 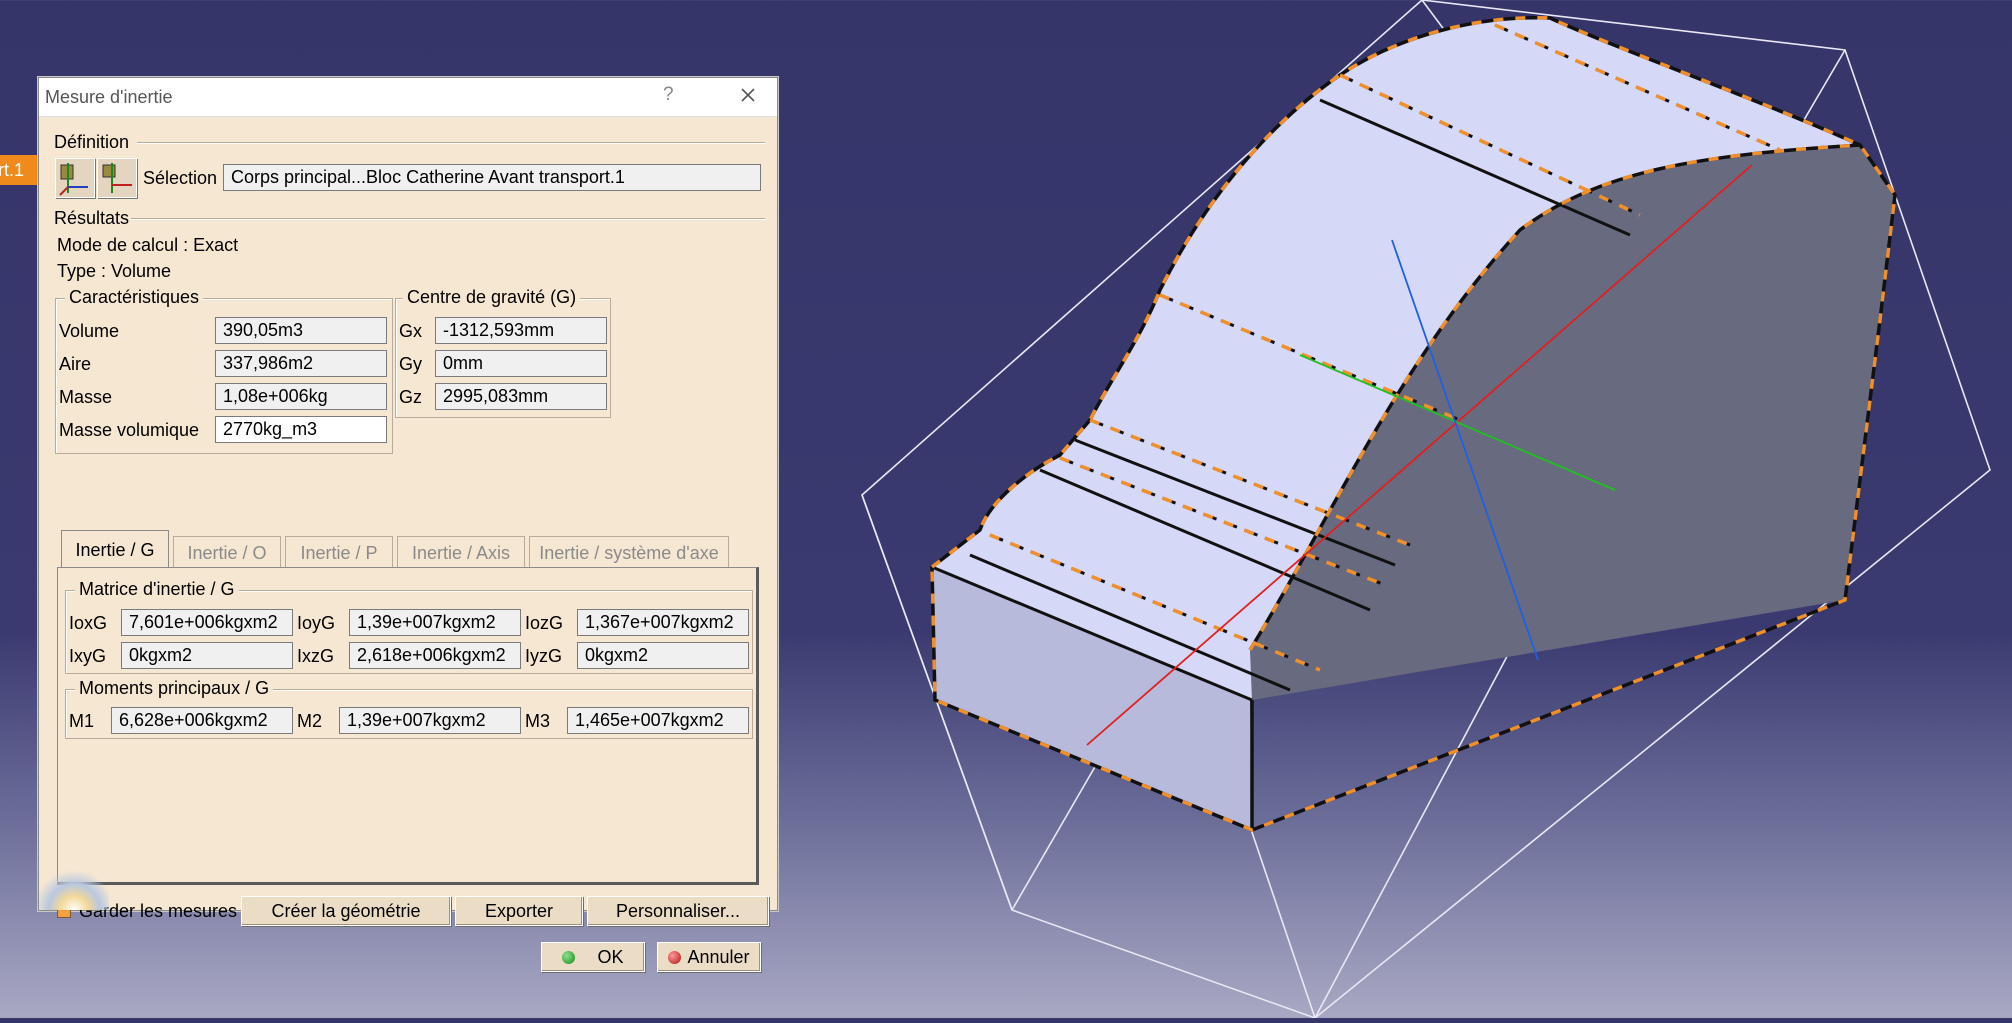 I want to click on dialog-corner-logo, so click(x=74, y=887).